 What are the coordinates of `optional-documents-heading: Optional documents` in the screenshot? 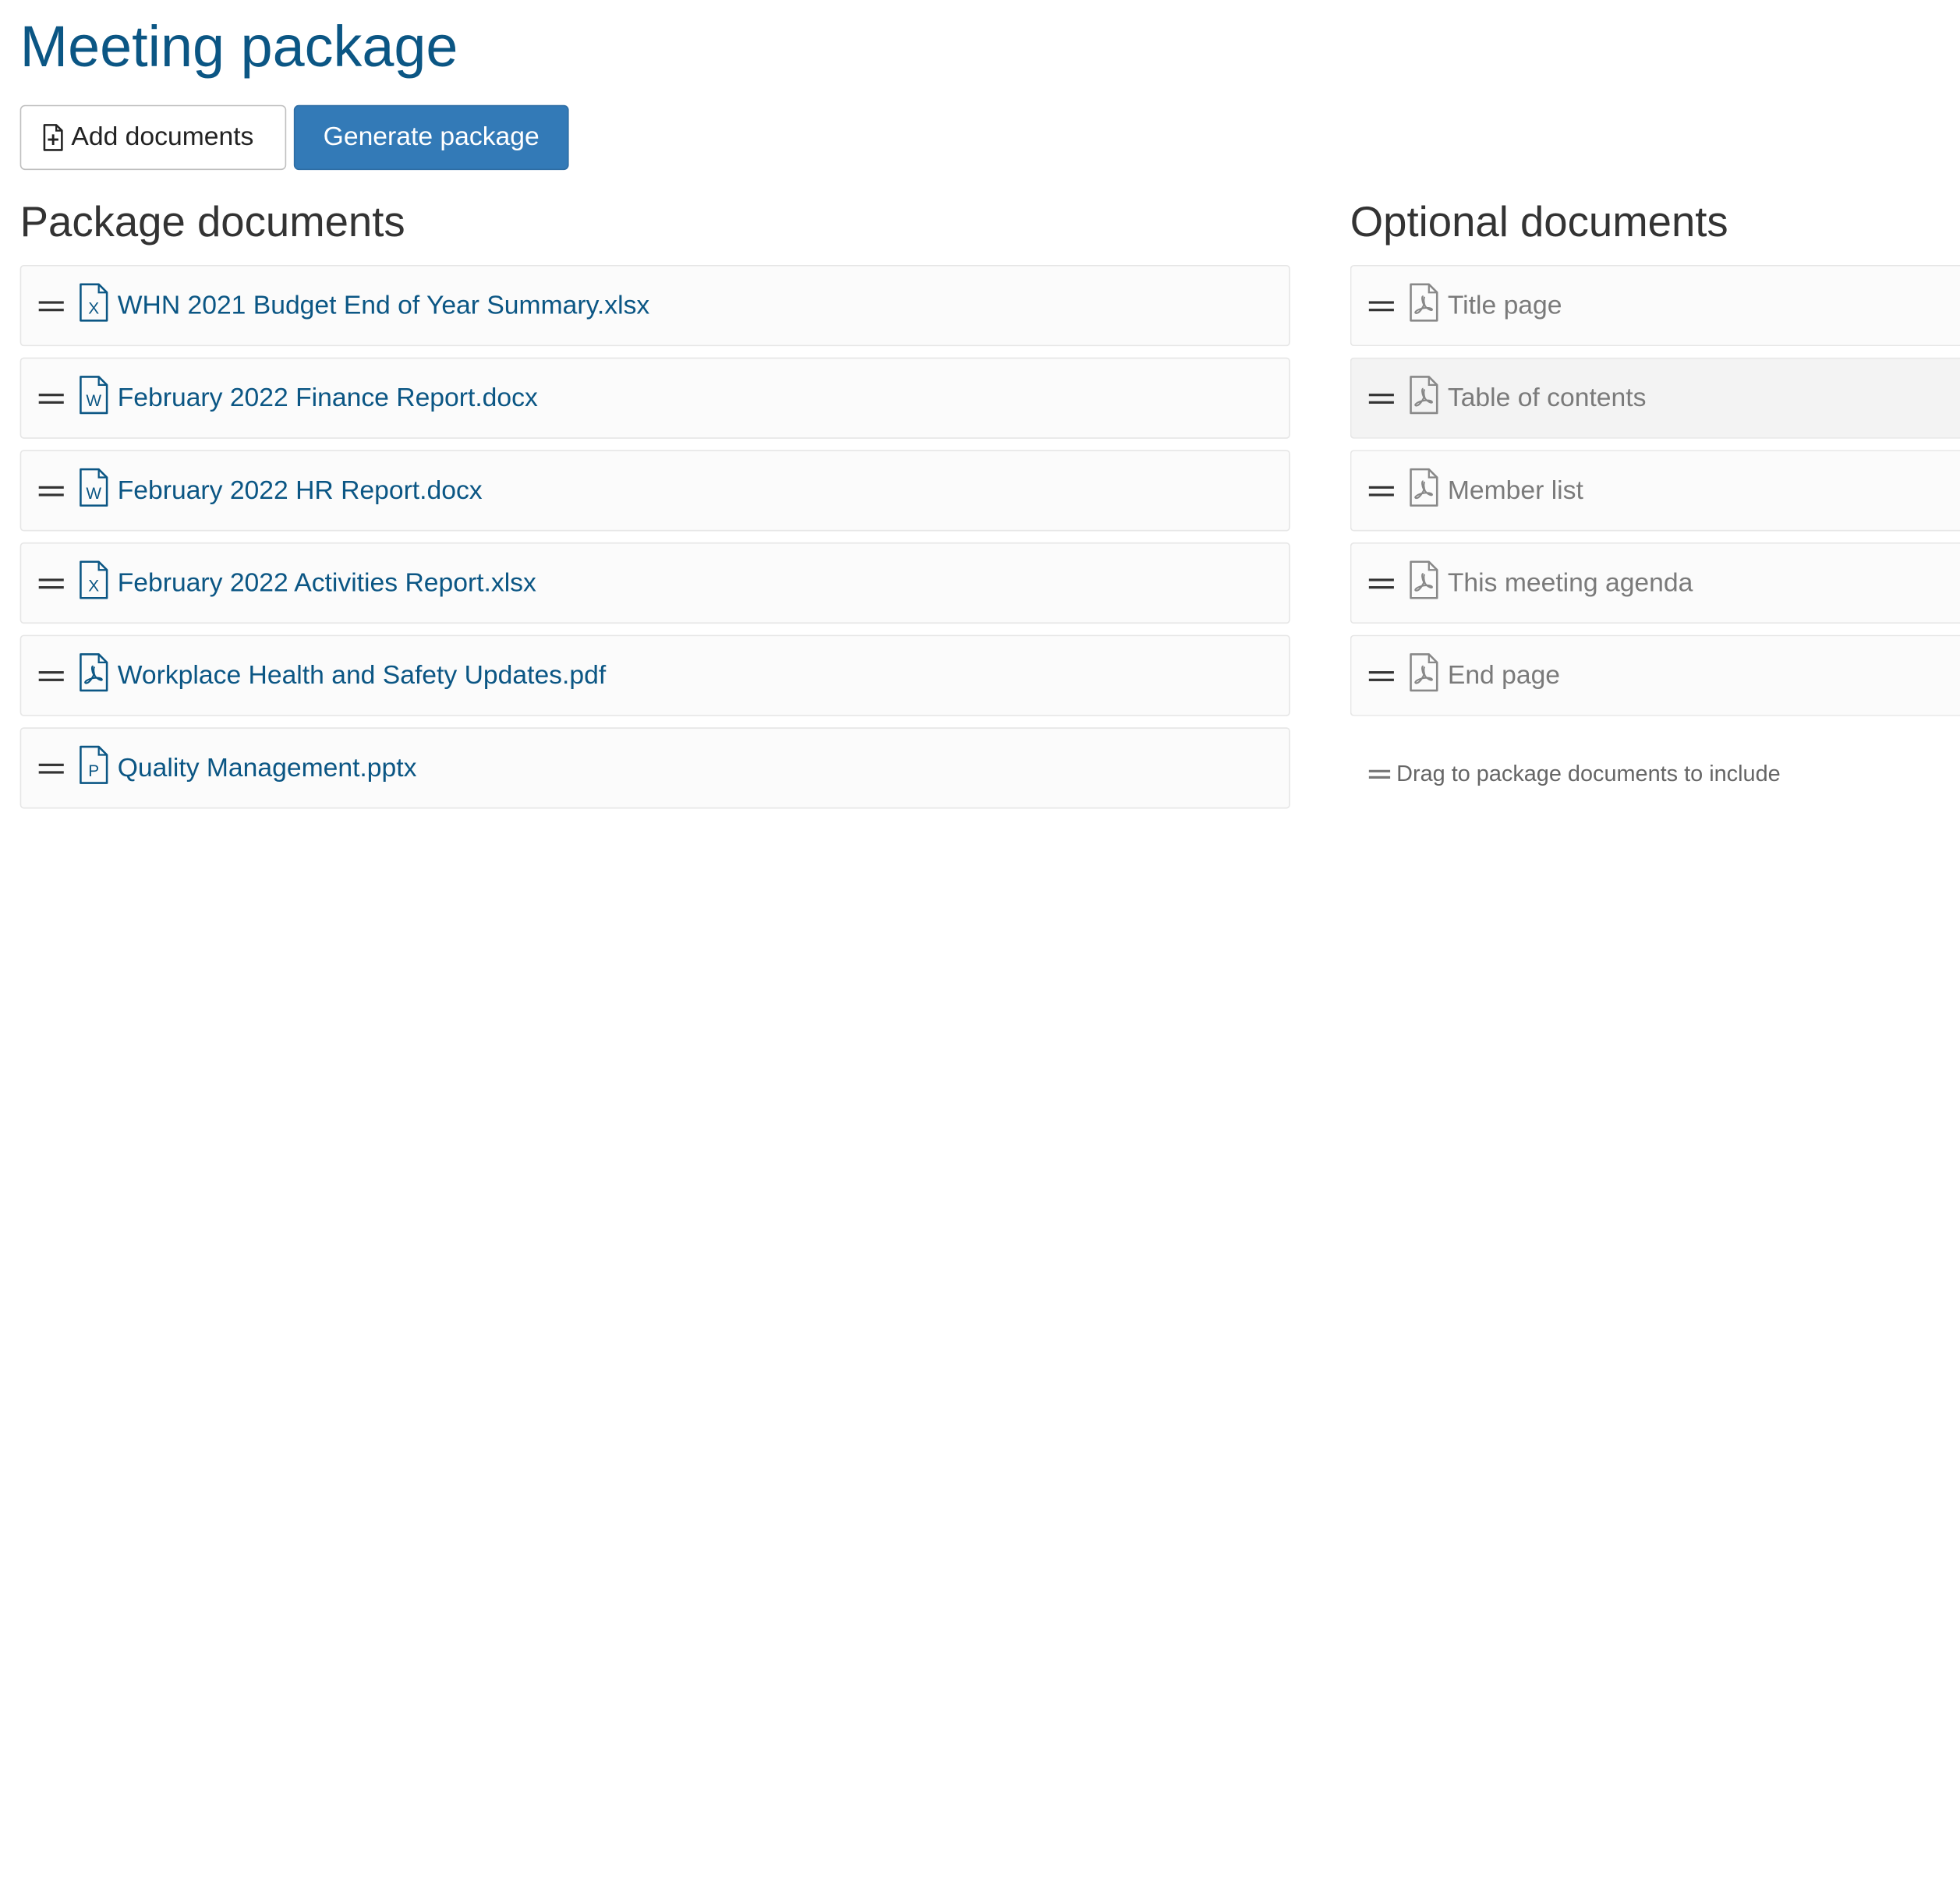 It's located at (1539, 222).